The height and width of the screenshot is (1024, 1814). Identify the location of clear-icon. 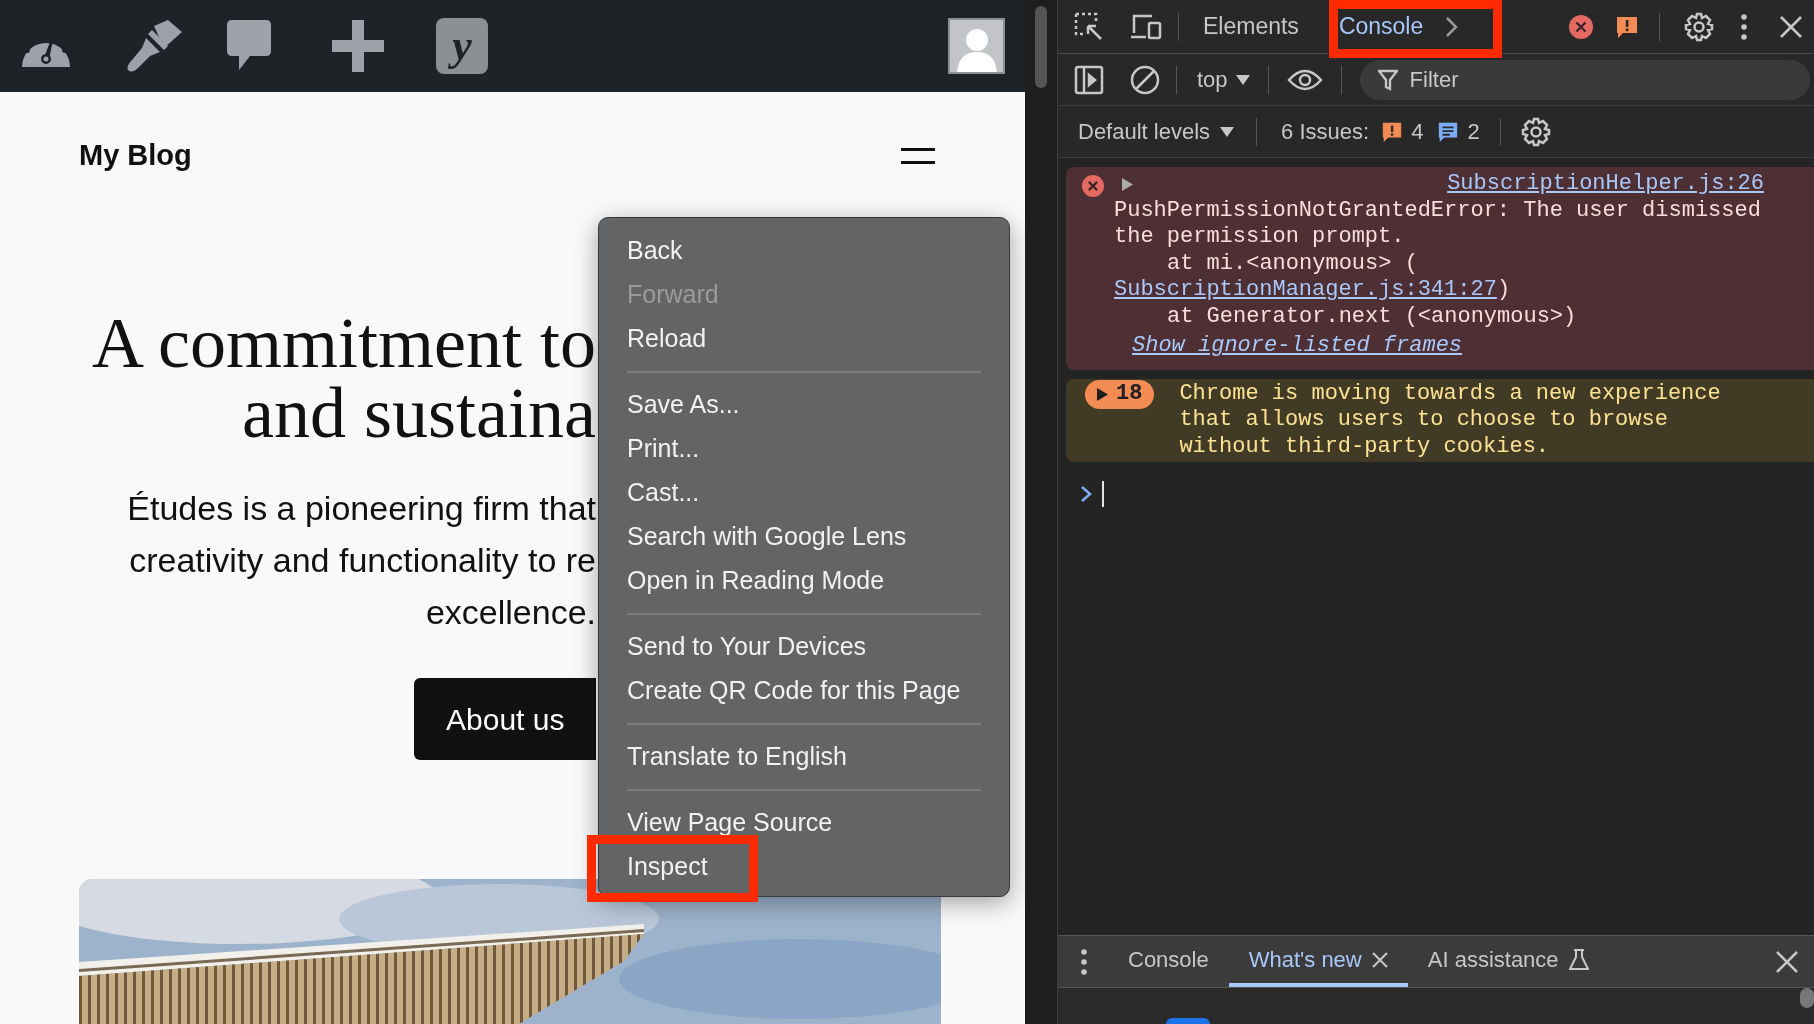
(1145, 79).